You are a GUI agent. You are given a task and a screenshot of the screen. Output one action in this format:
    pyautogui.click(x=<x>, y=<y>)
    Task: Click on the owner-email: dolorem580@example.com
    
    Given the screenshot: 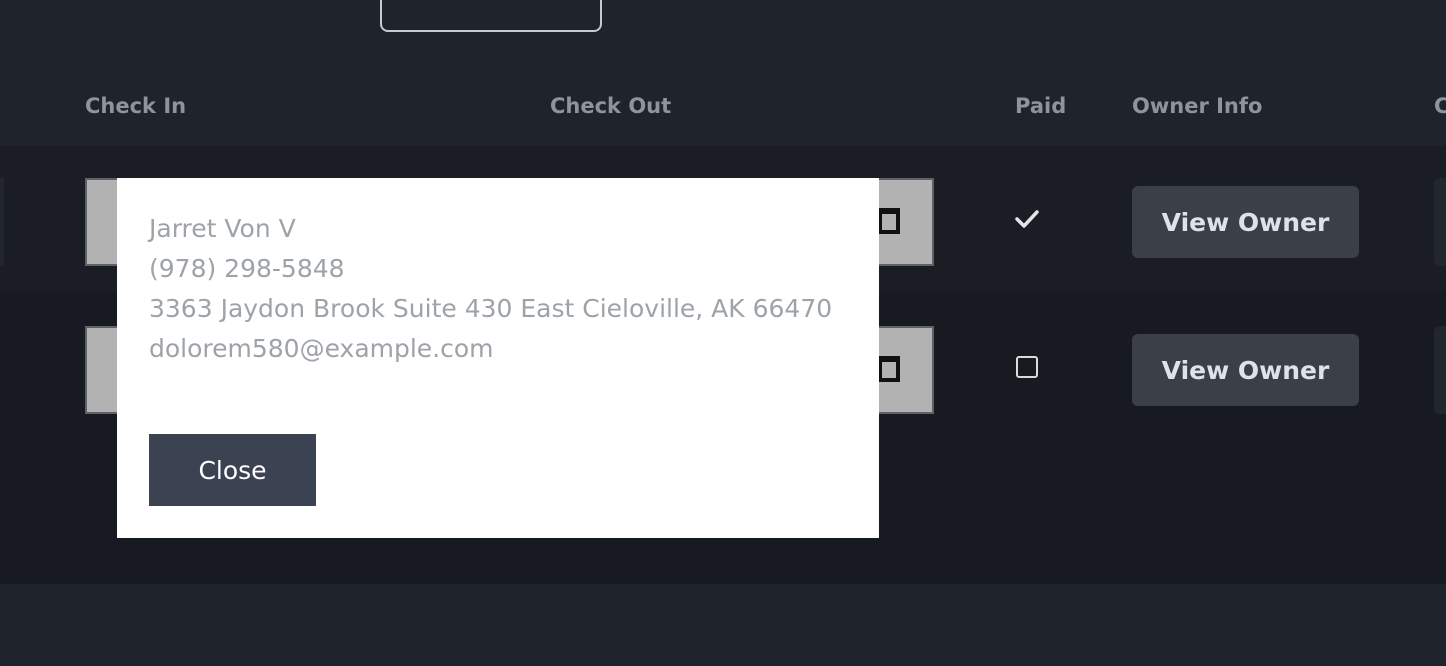 What is the action you would take?
    pyautogui.click(x=321, y=348)
    